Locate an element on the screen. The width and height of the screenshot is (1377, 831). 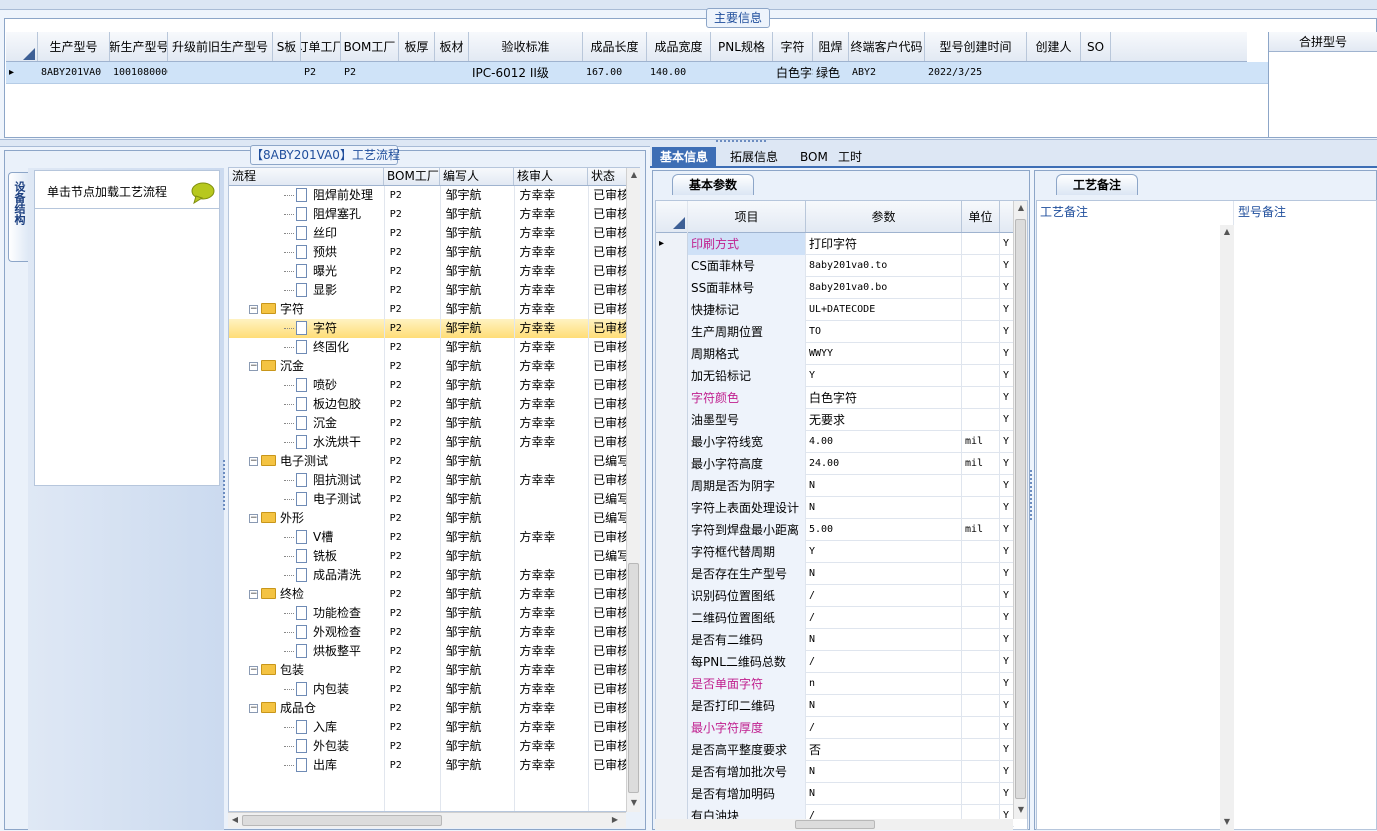
main-cell: 167.00 is located at coordinates (615, 72).